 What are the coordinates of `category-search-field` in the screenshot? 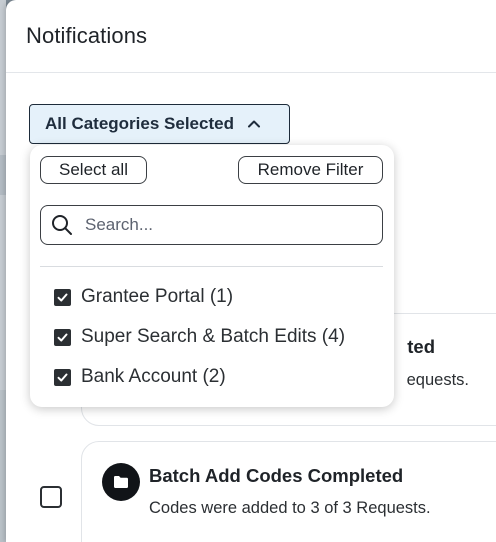 It's located at (211, 225).